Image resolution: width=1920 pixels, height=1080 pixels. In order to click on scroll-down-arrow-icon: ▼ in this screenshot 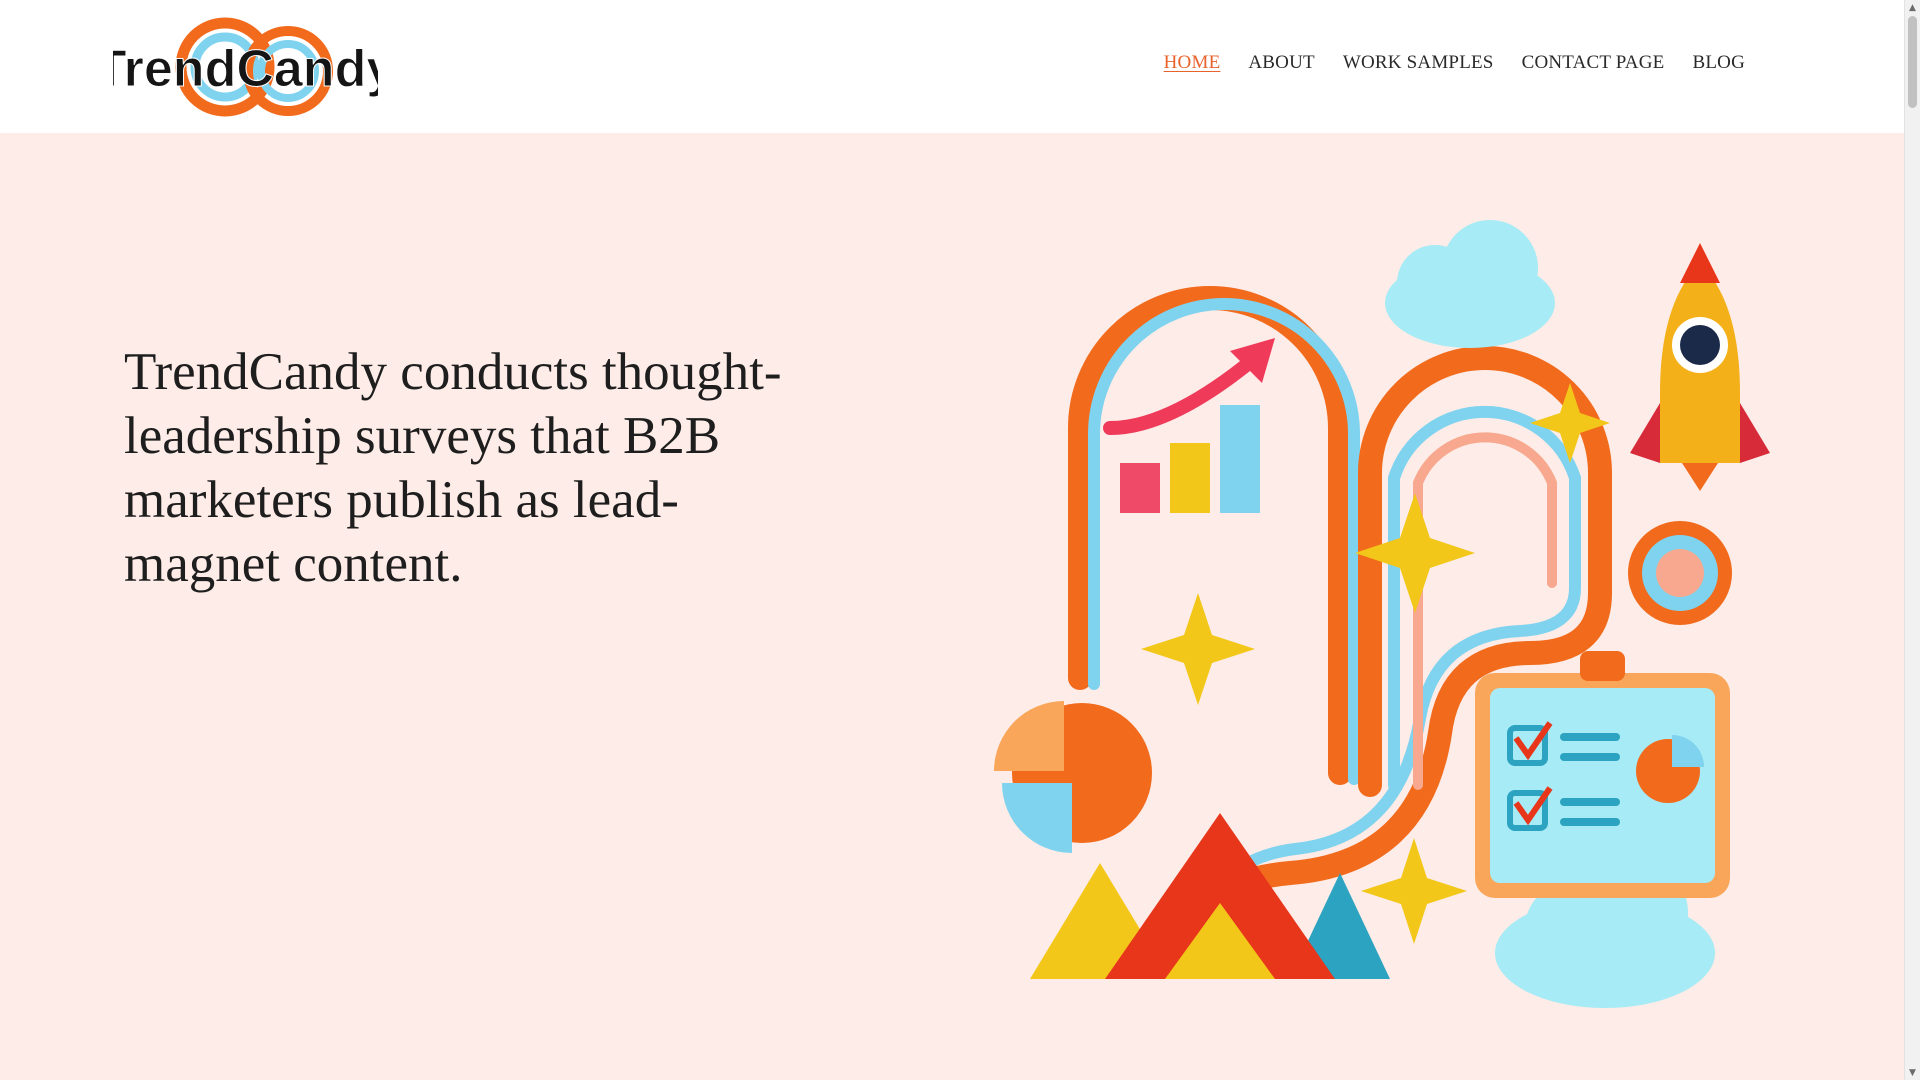, I will do `click(1912, 1072)`.